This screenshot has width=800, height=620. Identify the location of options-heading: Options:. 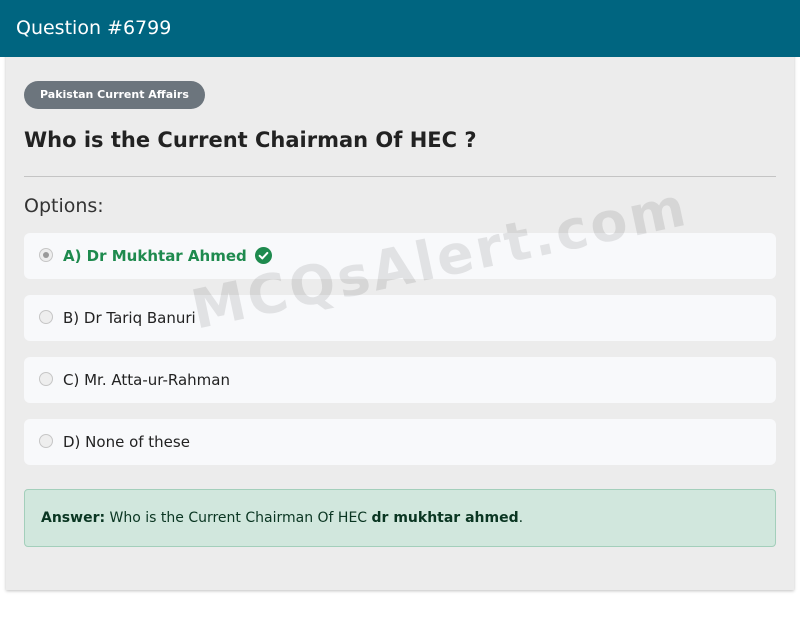
(64, 206).